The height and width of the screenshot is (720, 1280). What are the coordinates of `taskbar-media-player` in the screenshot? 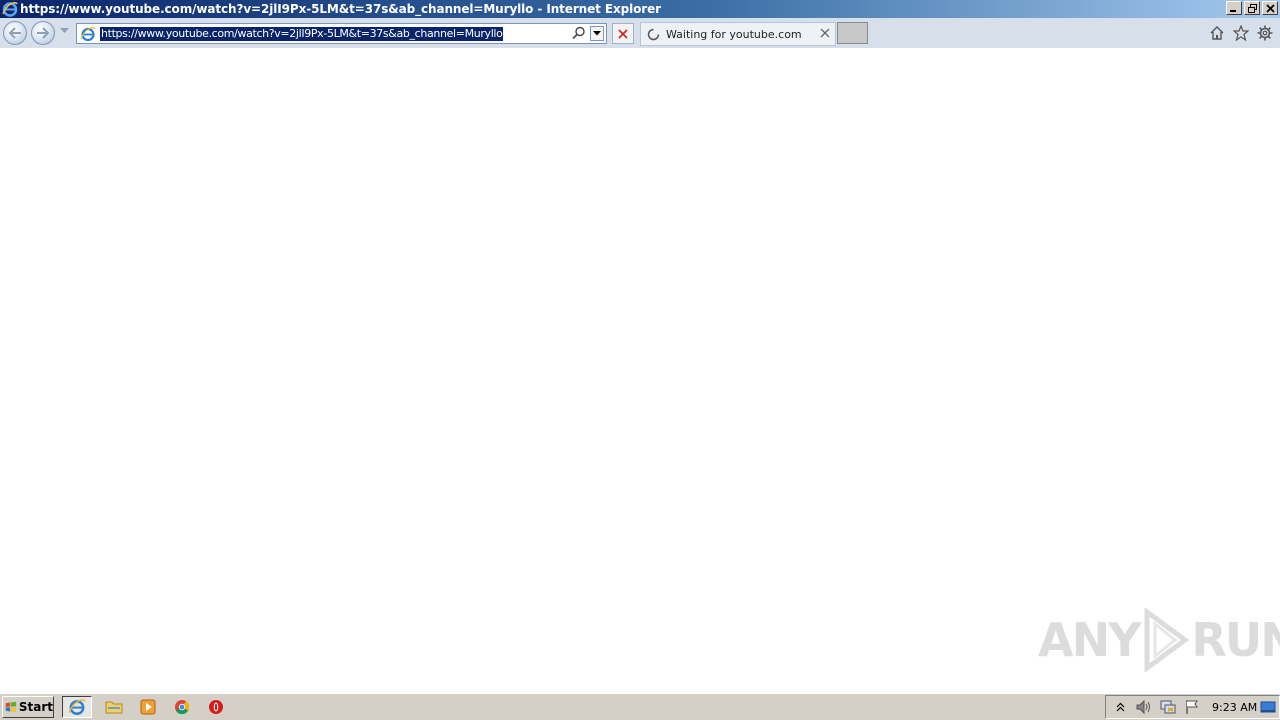 It's located at (148, 707).